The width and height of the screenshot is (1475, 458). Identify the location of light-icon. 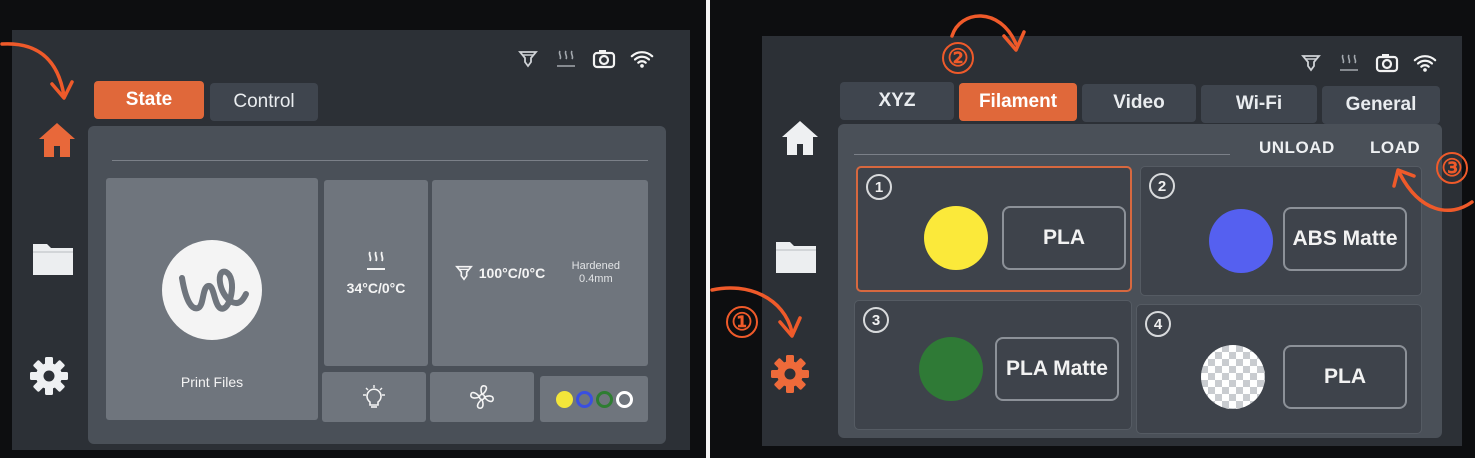
(374, 396).